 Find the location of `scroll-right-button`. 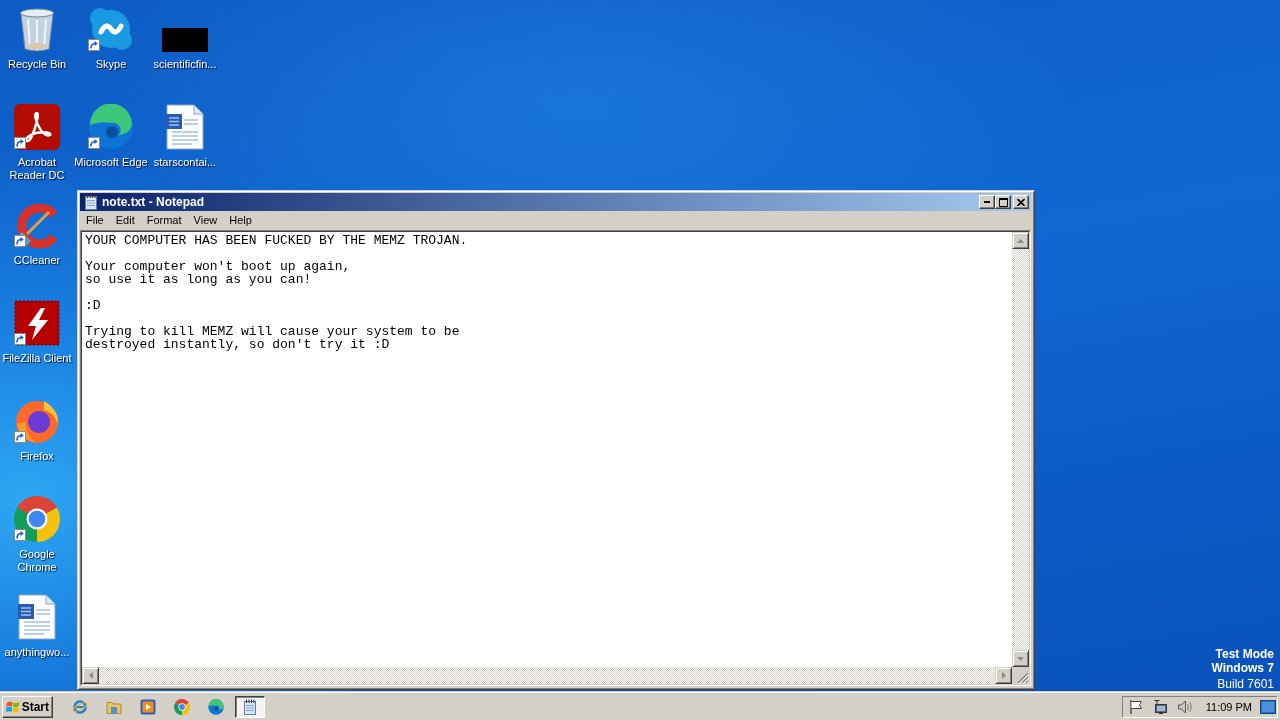

scroll-right-button is located at coordinates (1003, 675).